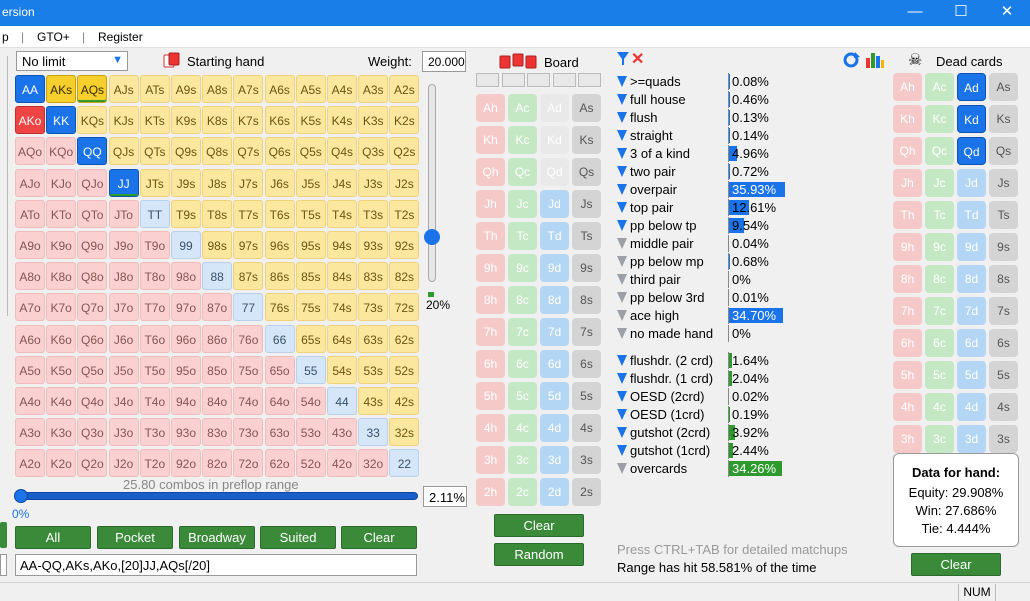 The height and width of the screenshot is (601, 1030). What do you see at coordinates (186, 401) in the screenshot?
I see `hand-cell-94o: 94o` at bounding box center [186, 401].